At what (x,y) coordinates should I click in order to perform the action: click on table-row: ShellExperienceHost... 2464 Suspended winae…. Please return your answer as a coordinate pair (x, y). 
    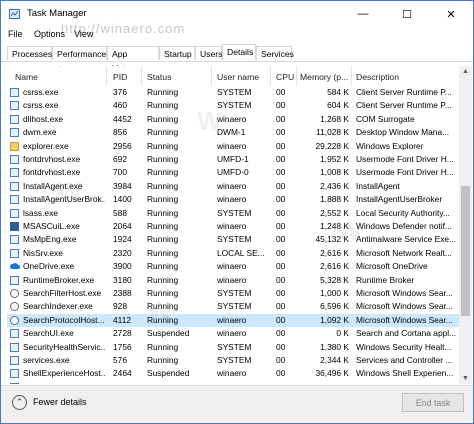
    Looking at the image, I should click on (233, 373).